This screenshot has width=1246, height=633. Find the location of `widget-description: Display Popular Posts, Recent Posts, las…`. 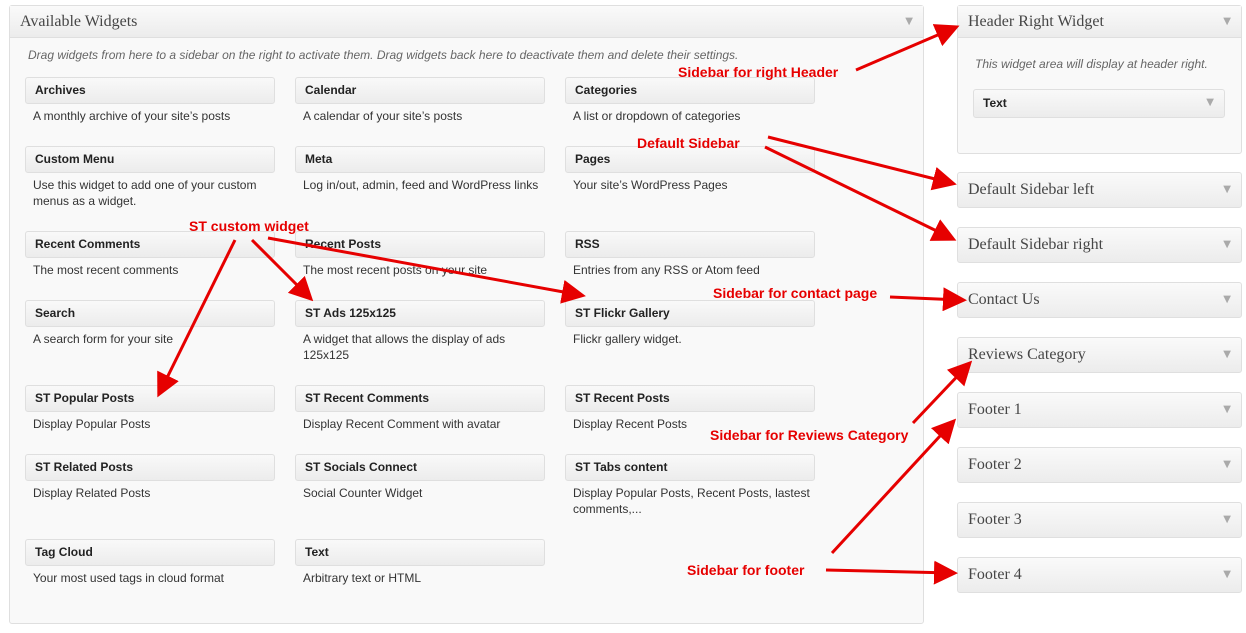

widget-description: Display Popular Posts, Recent Posts, las… is located at coordinates (691, 501).